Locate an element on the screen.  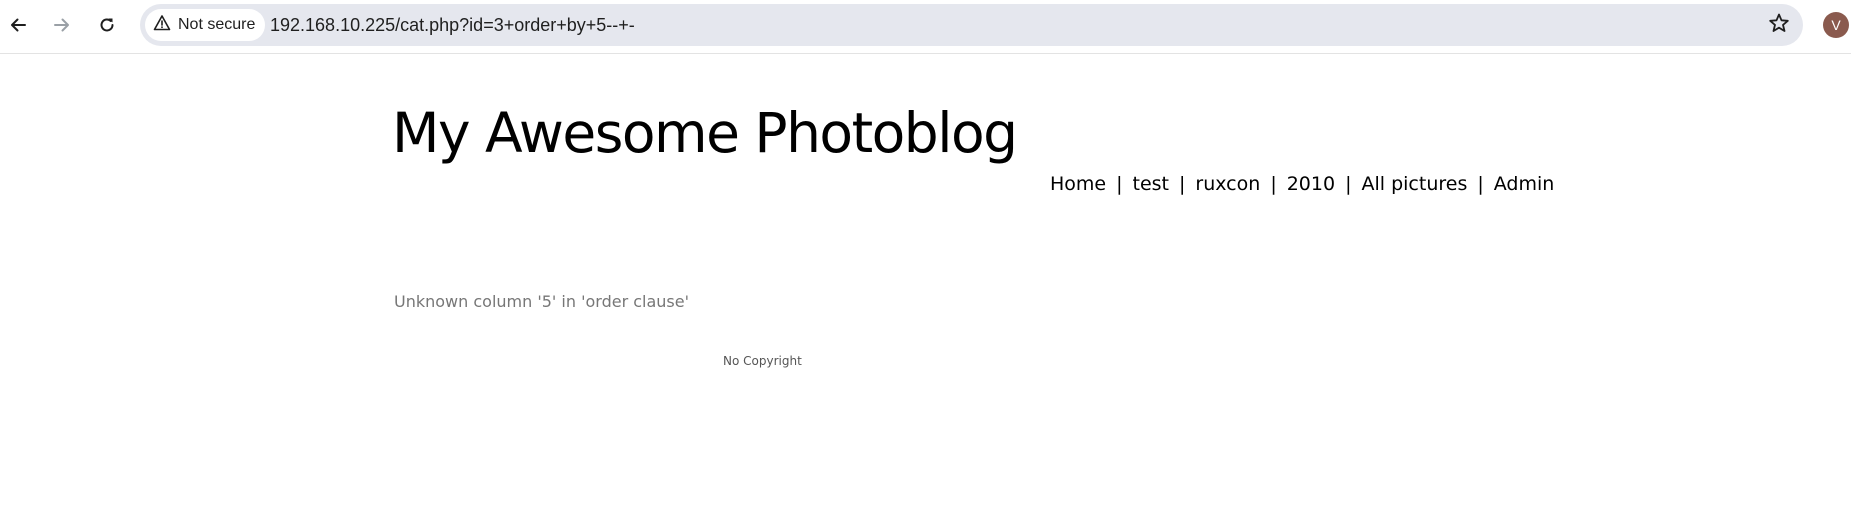
nav-link-all-pictures: All pictures is located at coordinates (1414, 184).